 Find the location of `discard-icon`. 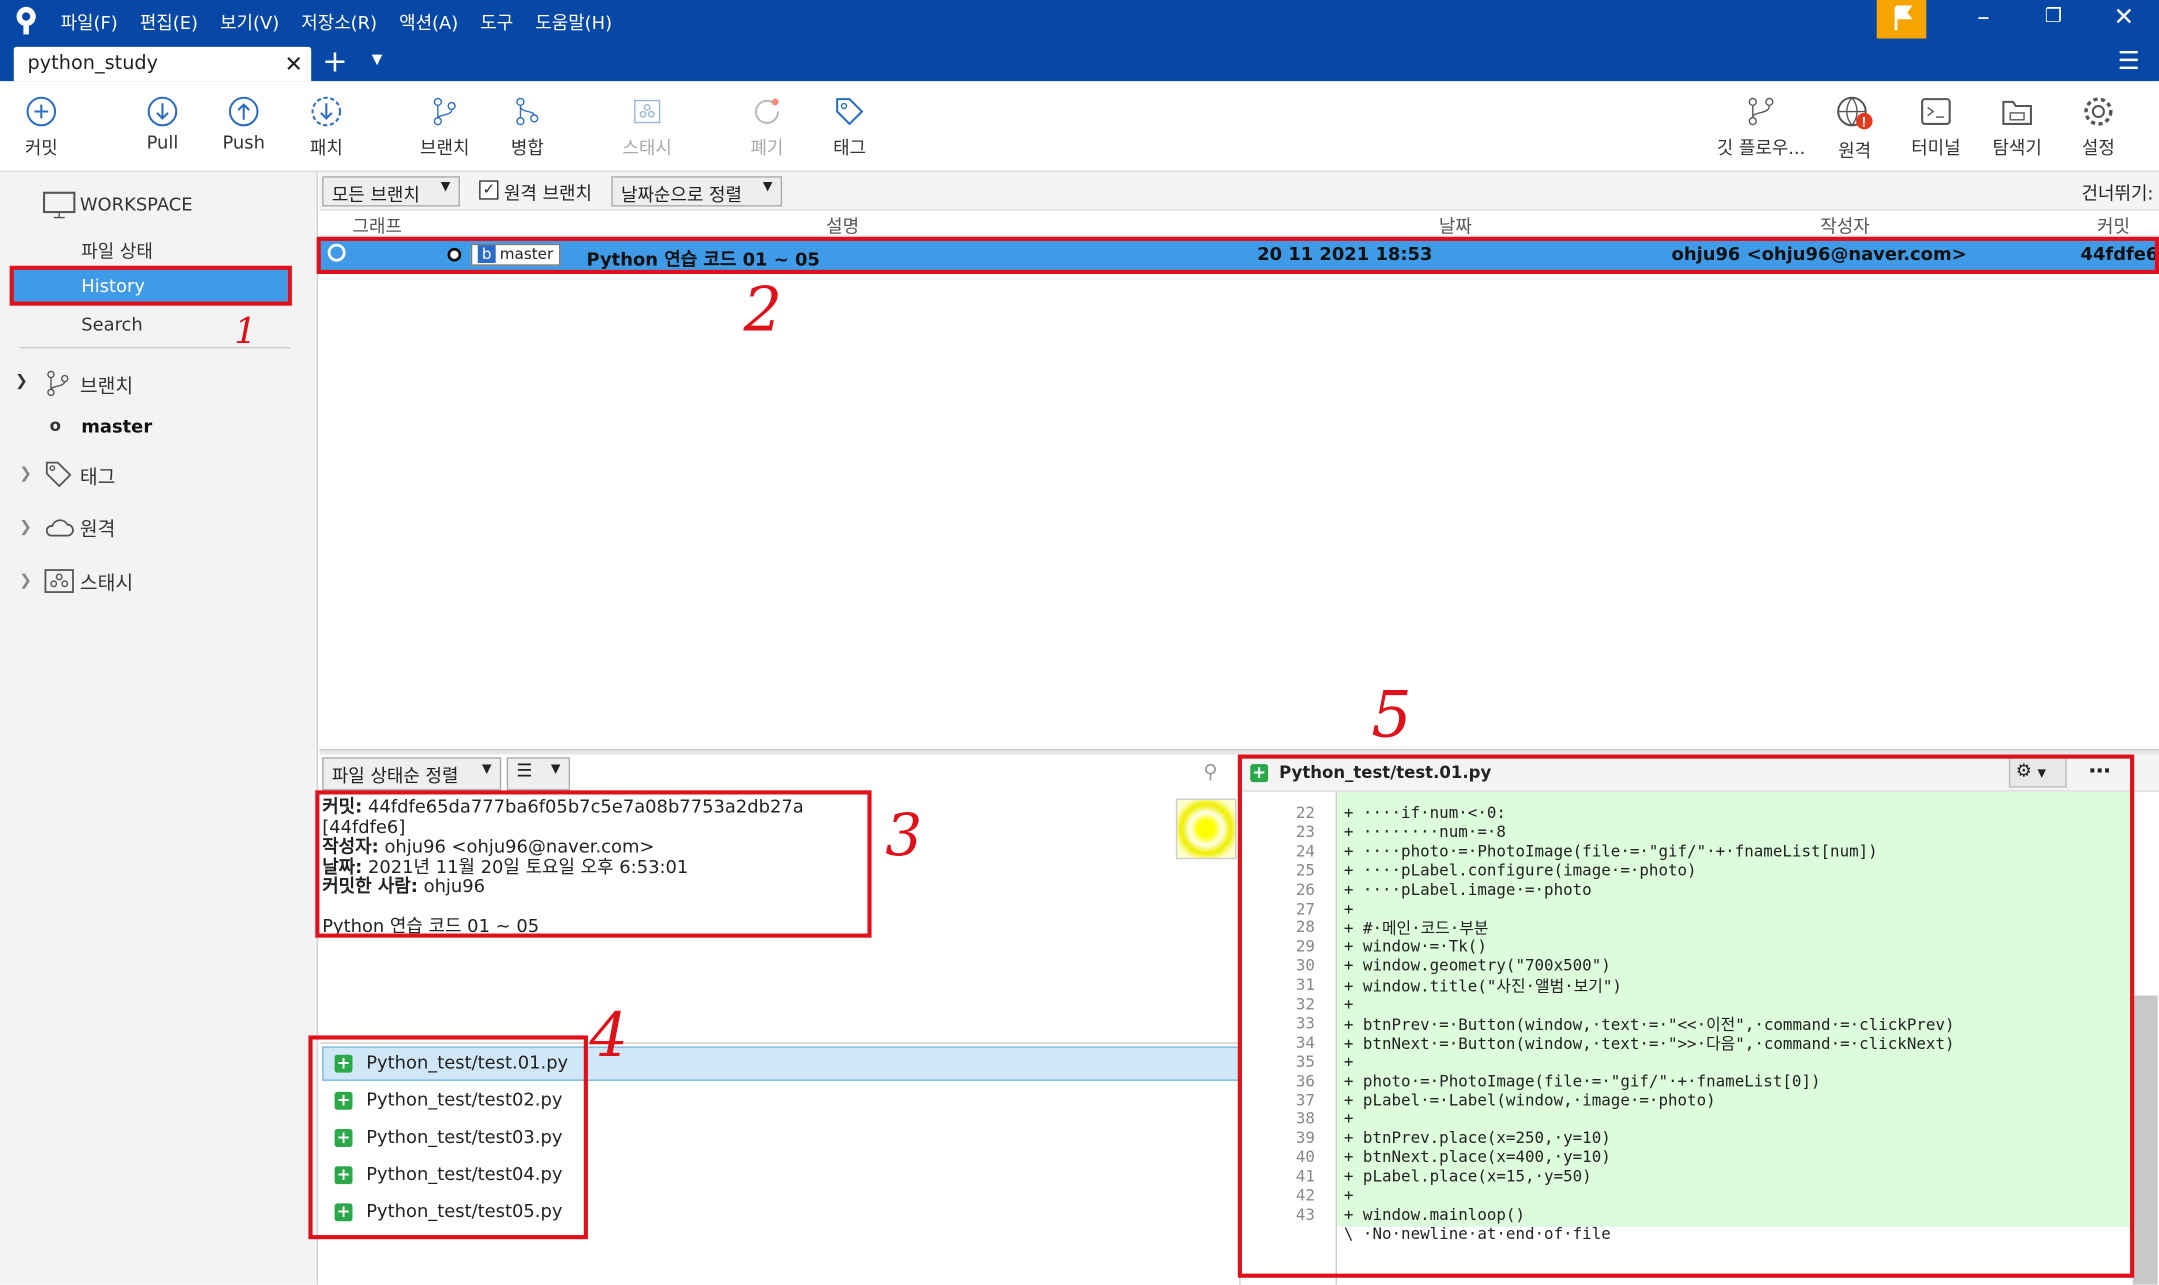

discard-icon is located at coordinates (766, 111).